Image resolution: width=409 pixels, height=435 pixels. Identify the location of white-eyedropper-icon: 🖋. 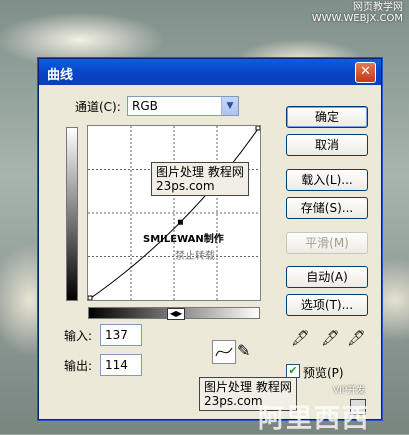
(356, 338).